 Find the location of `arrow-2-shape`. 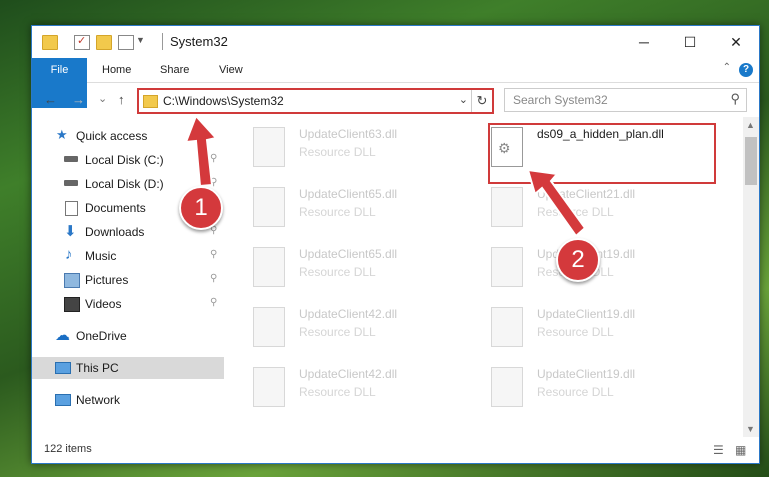

arrow-2-shape is located at coordinates (556, 203).